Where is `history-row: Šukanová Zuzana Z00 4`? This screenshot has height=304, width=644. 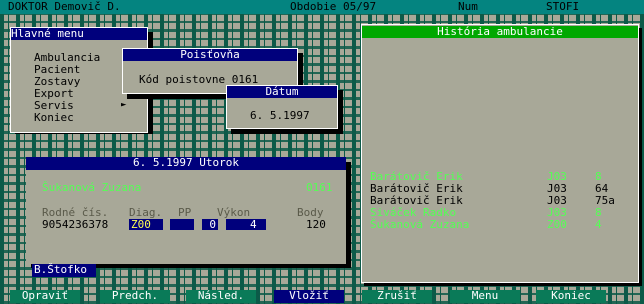 history-row: Šukanová Zuzana Z00 4 is located at coordinates (500, 225).